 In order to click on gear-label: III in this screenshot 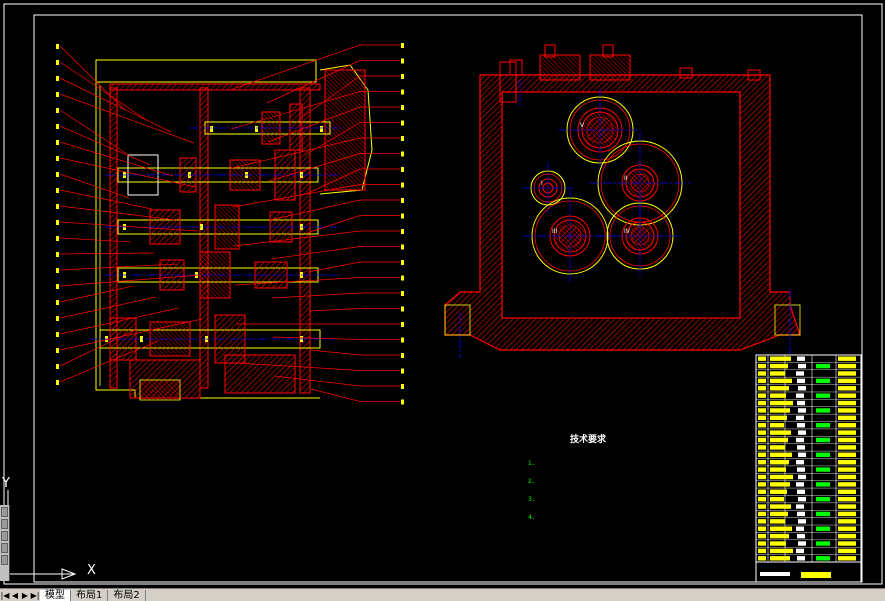, I will do `click(555, 231)`.